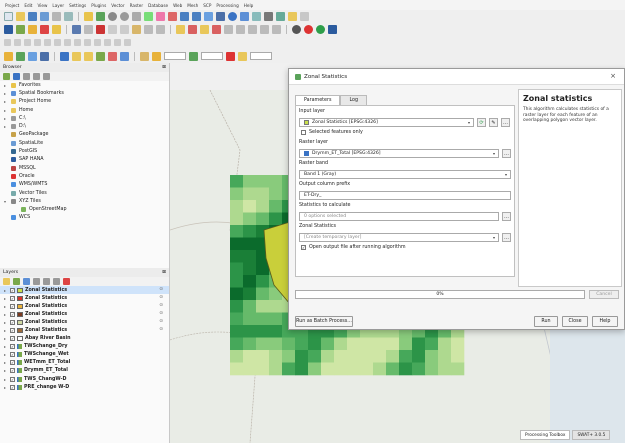 The height and width of the screenshot is (443, 625). Describe the element at coordinates (207, 5) in the screenshot. I see `menu-item-scp: SCP` at that location.